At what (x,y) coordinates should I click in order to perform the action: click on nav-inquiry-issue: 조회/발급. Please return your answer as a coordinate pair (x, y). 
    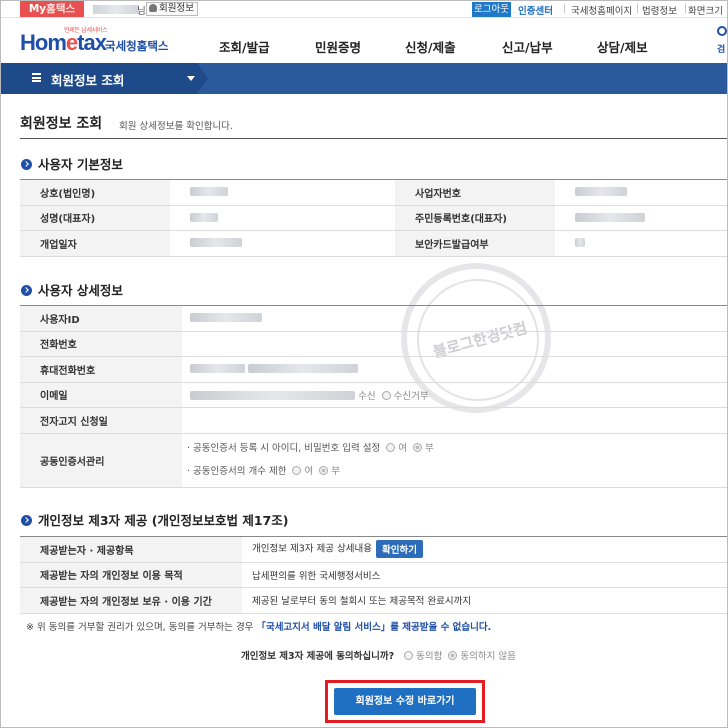
    Looking at the image, I should click on (244, 46).